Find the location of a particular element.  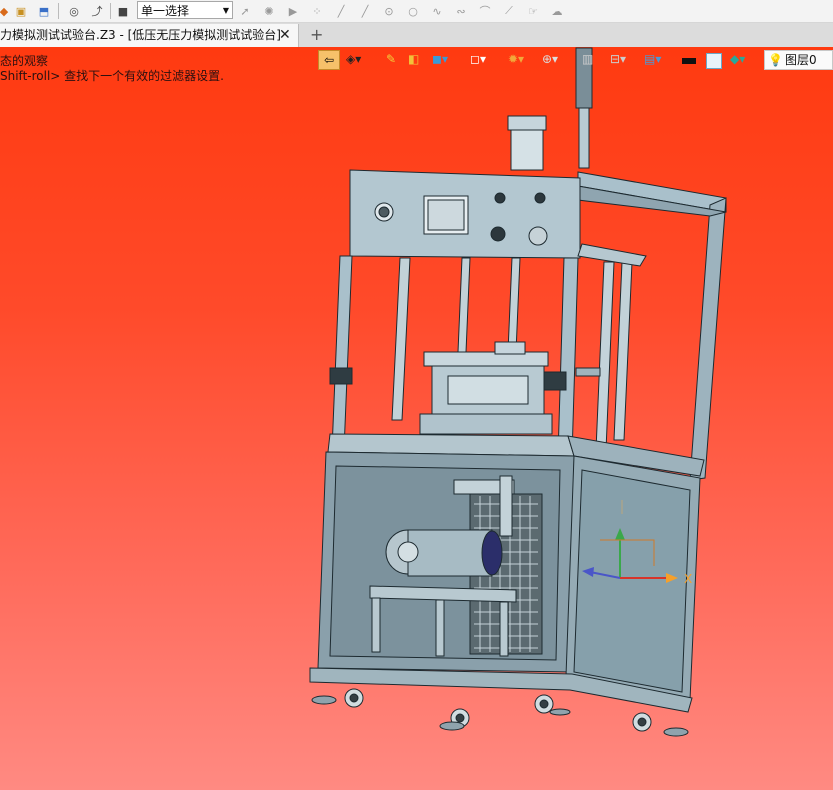

cube-icon: ◼▾ is located at coordinates (440, 59).